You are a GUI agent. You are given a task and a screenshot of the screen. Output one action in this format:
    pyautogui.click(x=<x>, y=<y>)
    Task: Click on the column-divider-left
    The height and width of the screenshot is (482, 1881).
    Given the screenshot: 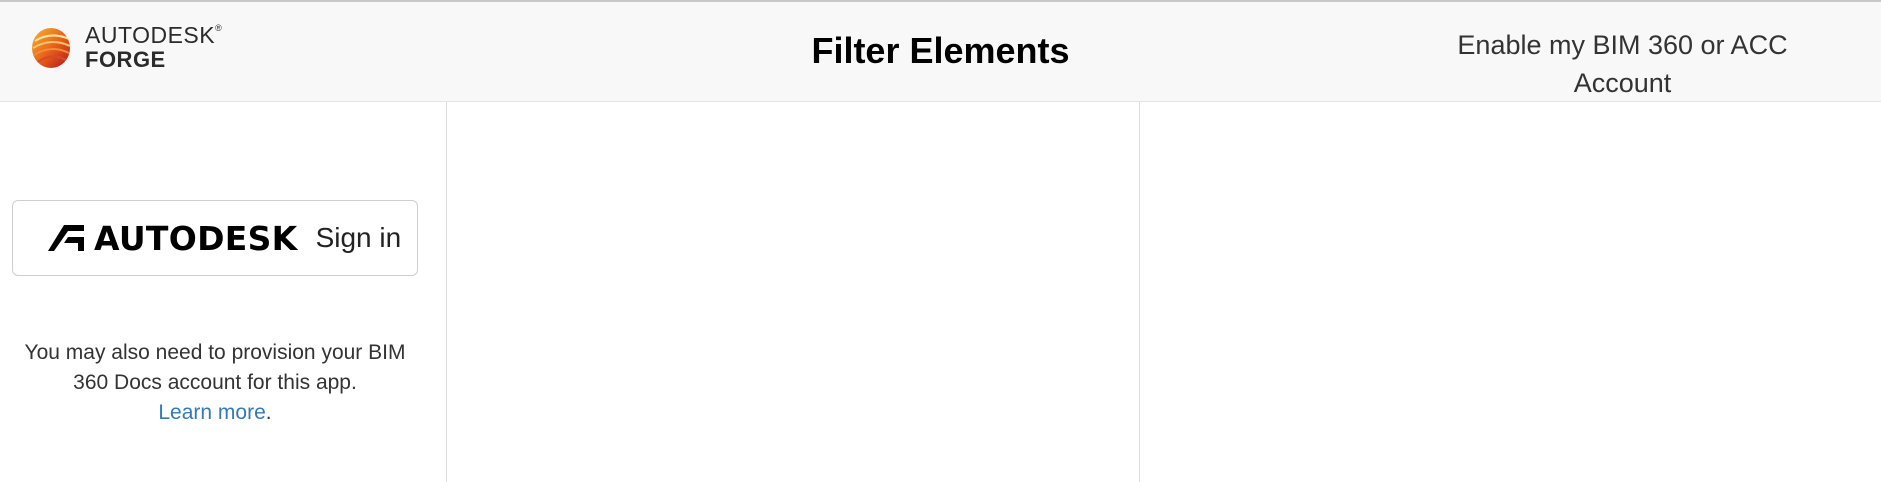 What is the action you would take?
    pyautogui.click(x=446, y=292)
    